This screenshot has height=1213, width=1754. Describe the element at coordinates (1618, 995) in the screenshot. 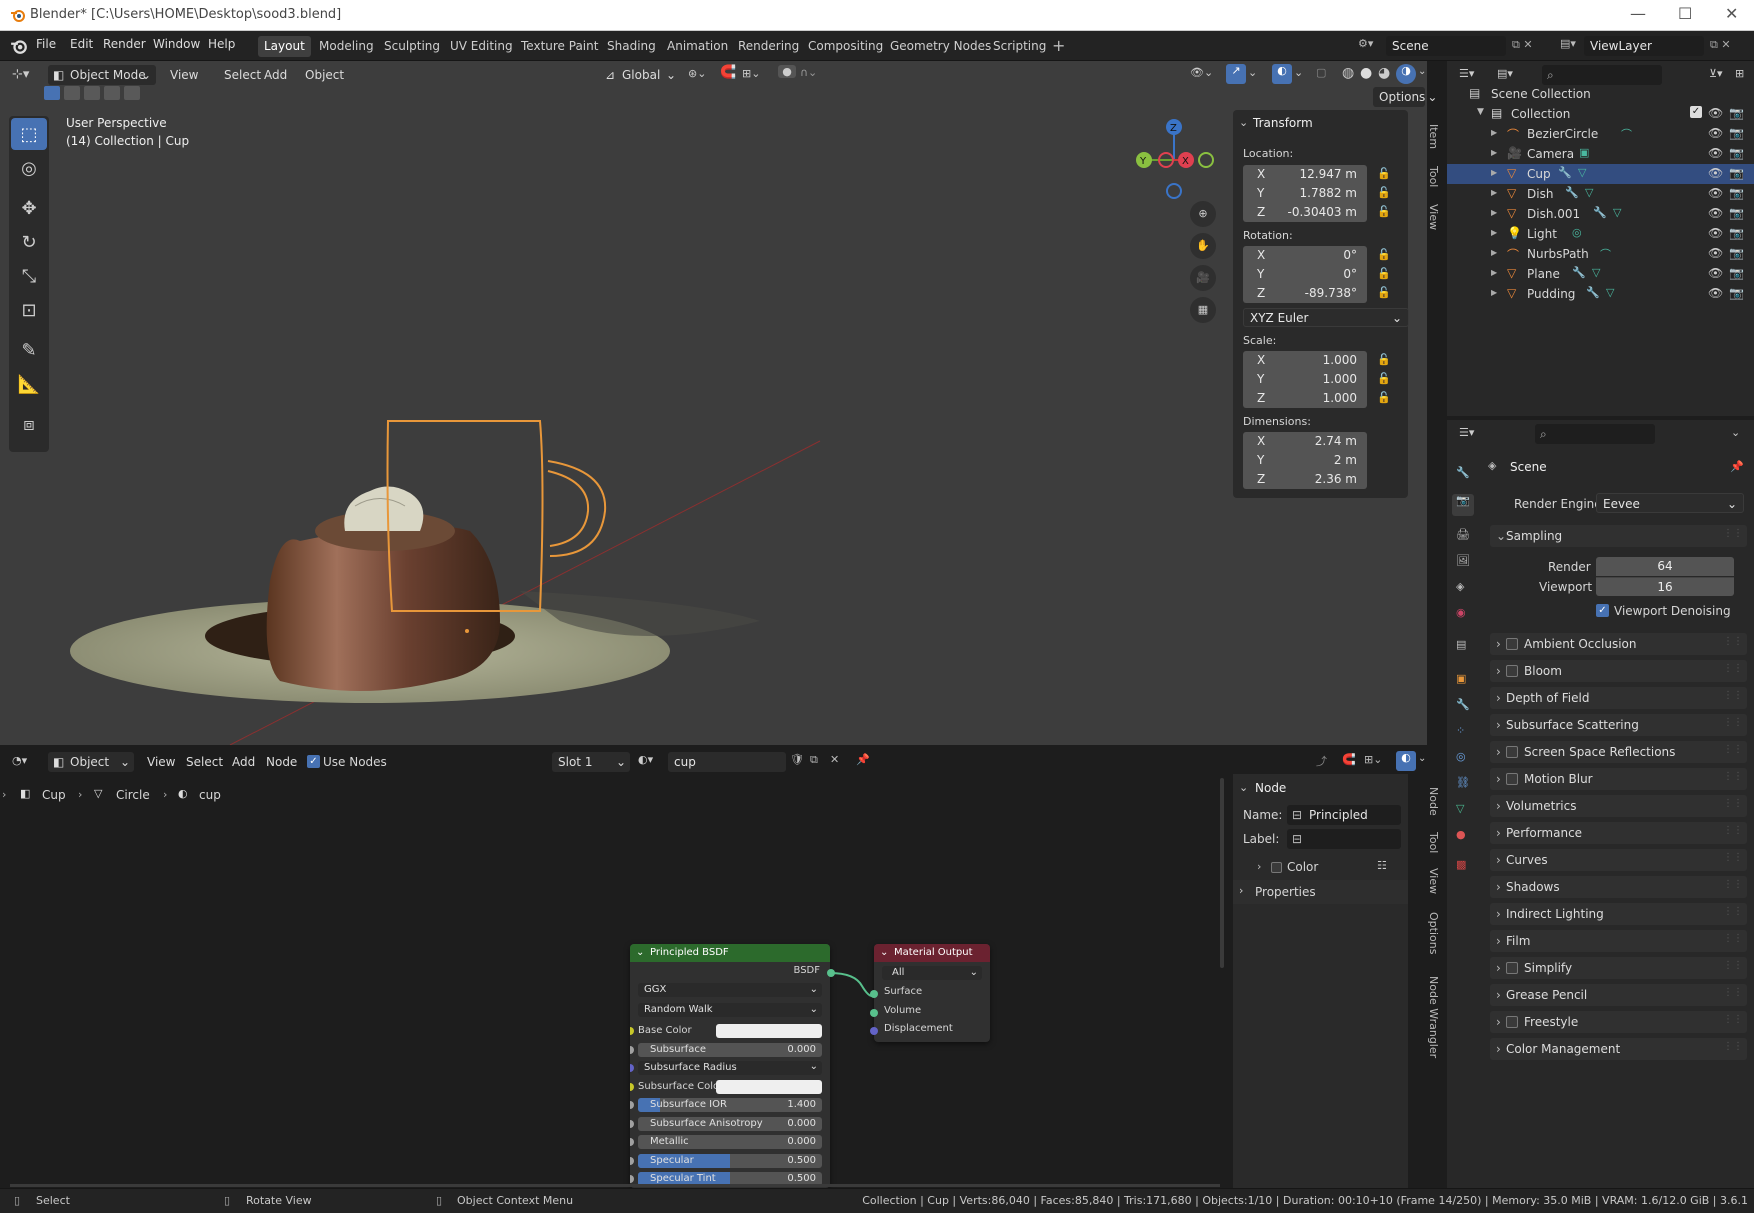

I see `section-grease-pencil: › Grease Pencil ⋮⋮` at that location.